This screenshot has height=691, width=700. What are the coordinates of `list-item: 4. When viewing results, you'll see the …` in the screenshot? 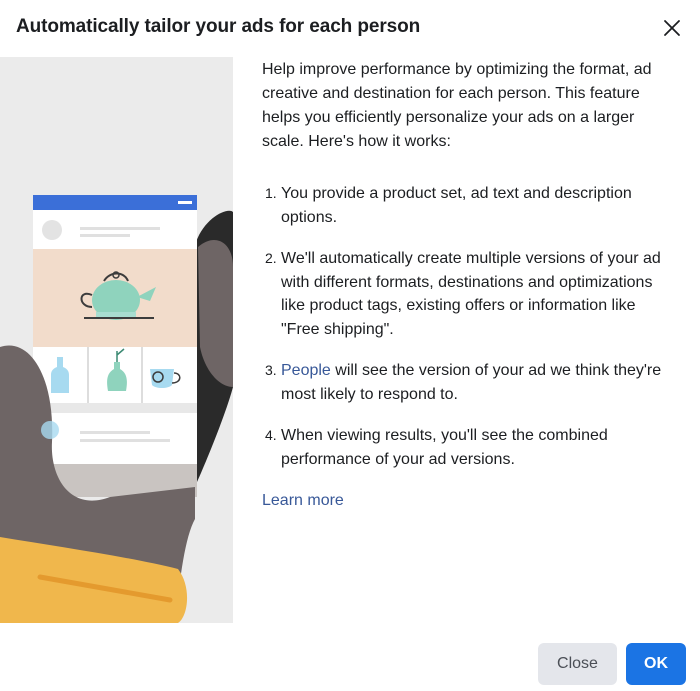 It's located at (462, 447).